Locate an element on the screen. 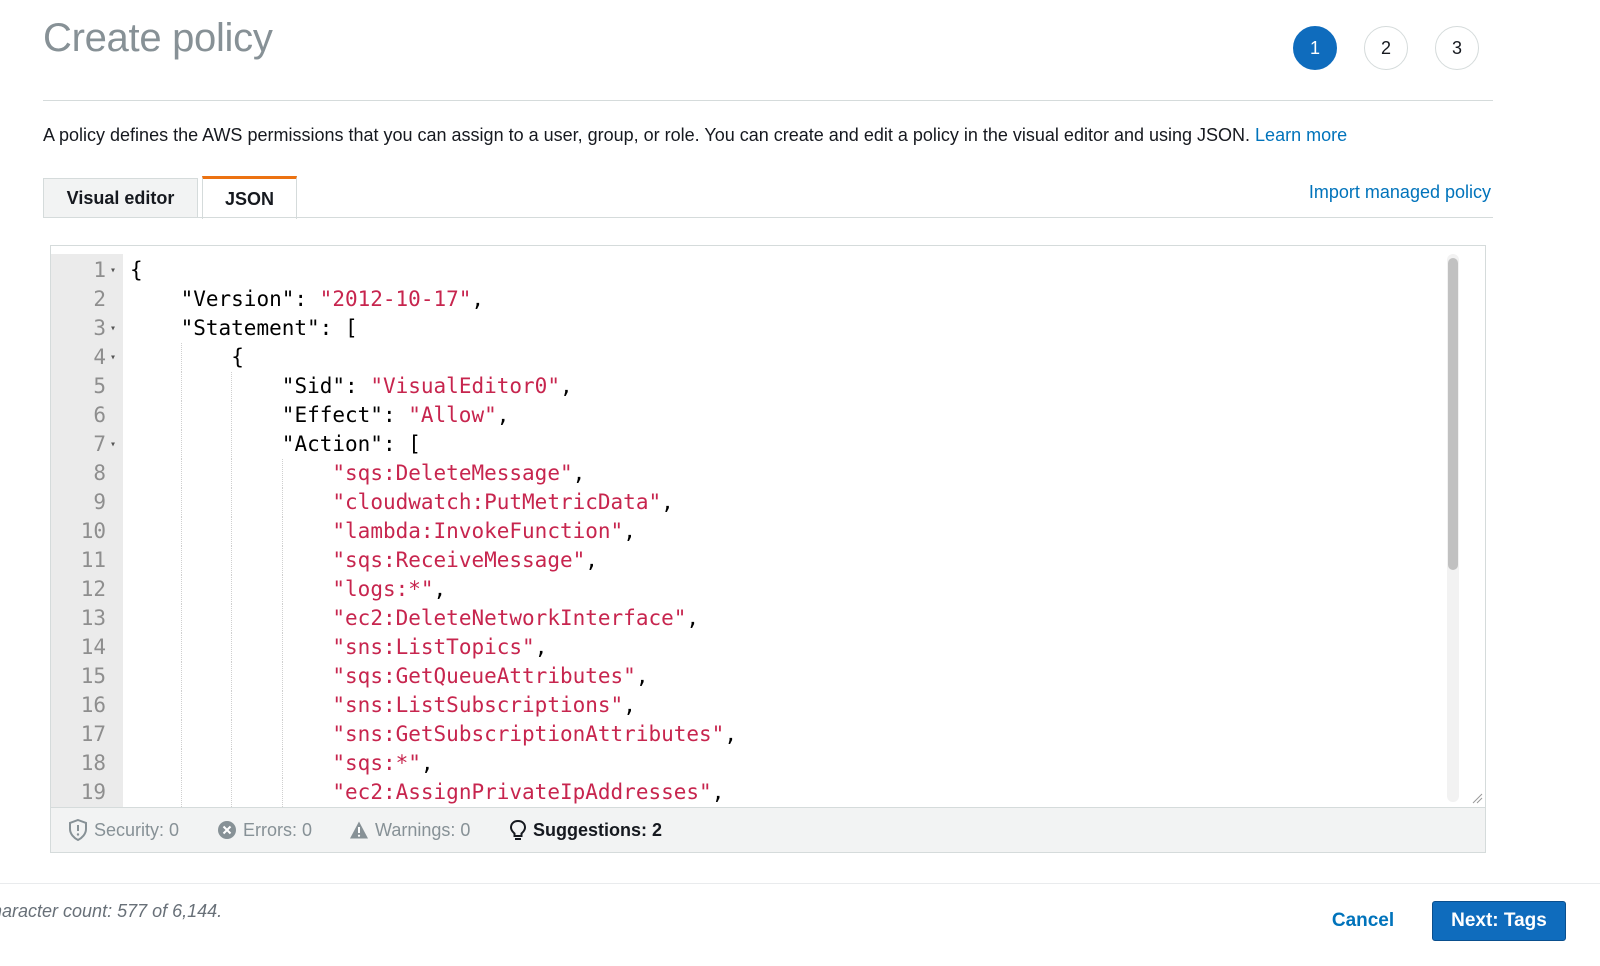 The width and height of the screenshot is (1600, 966). code-line: 14 "sns:ListTopics", is located at coordinates (741, 647).